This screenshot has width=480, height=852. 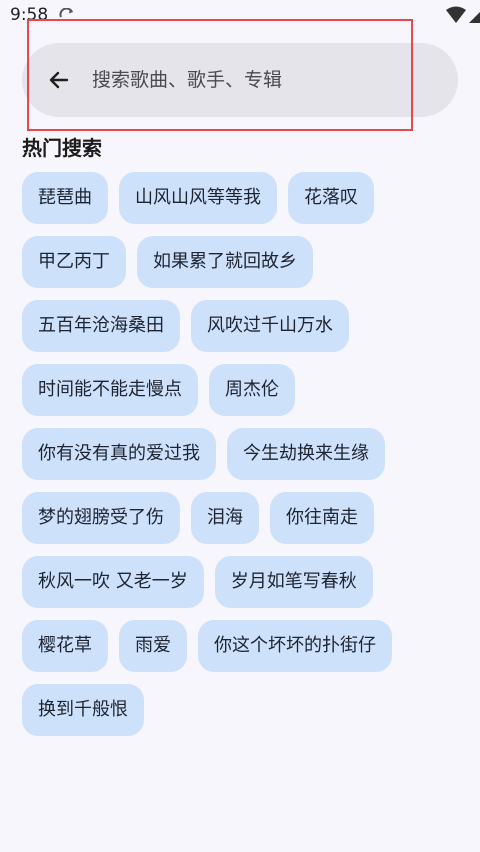 What do you see at coordinates (240, 16) in the screenshot?
I see `status-bar: 9:58` at bounding box center [240, 16].